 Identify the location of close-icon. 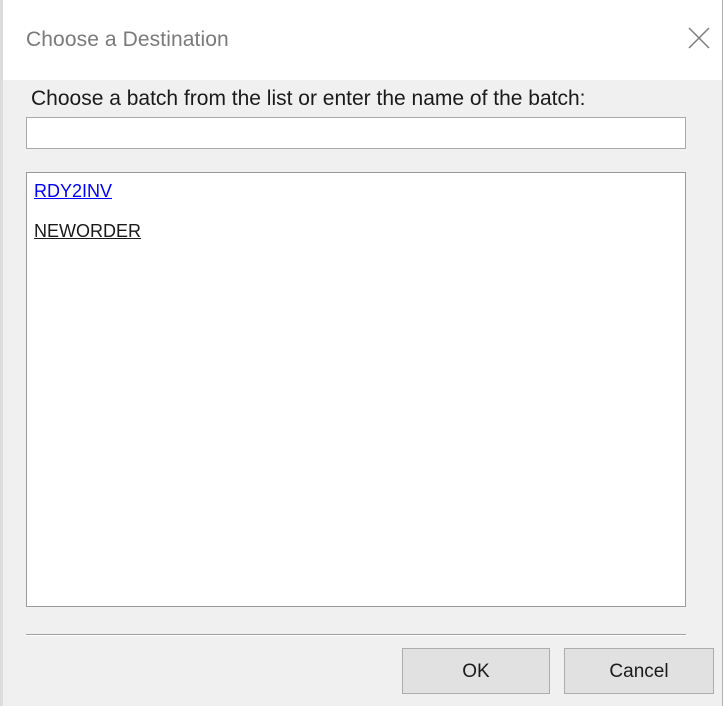
(699, 38).